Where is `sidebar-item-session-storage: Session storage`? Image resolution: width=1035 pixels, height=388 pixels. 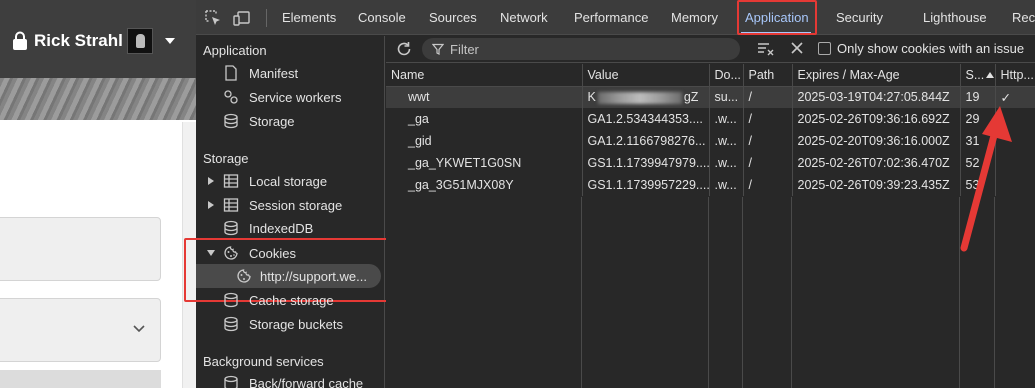 sidebar-item-session-storage: Session storage is located at coordinates (282, 205).